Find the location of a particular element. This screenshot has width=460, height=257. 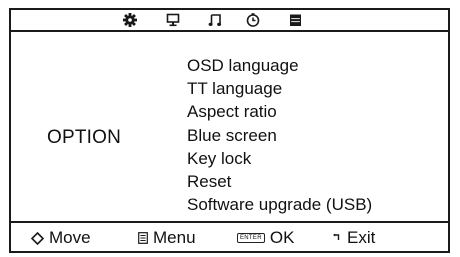

menu-hint: Menu is located at coordinates (167, 238).